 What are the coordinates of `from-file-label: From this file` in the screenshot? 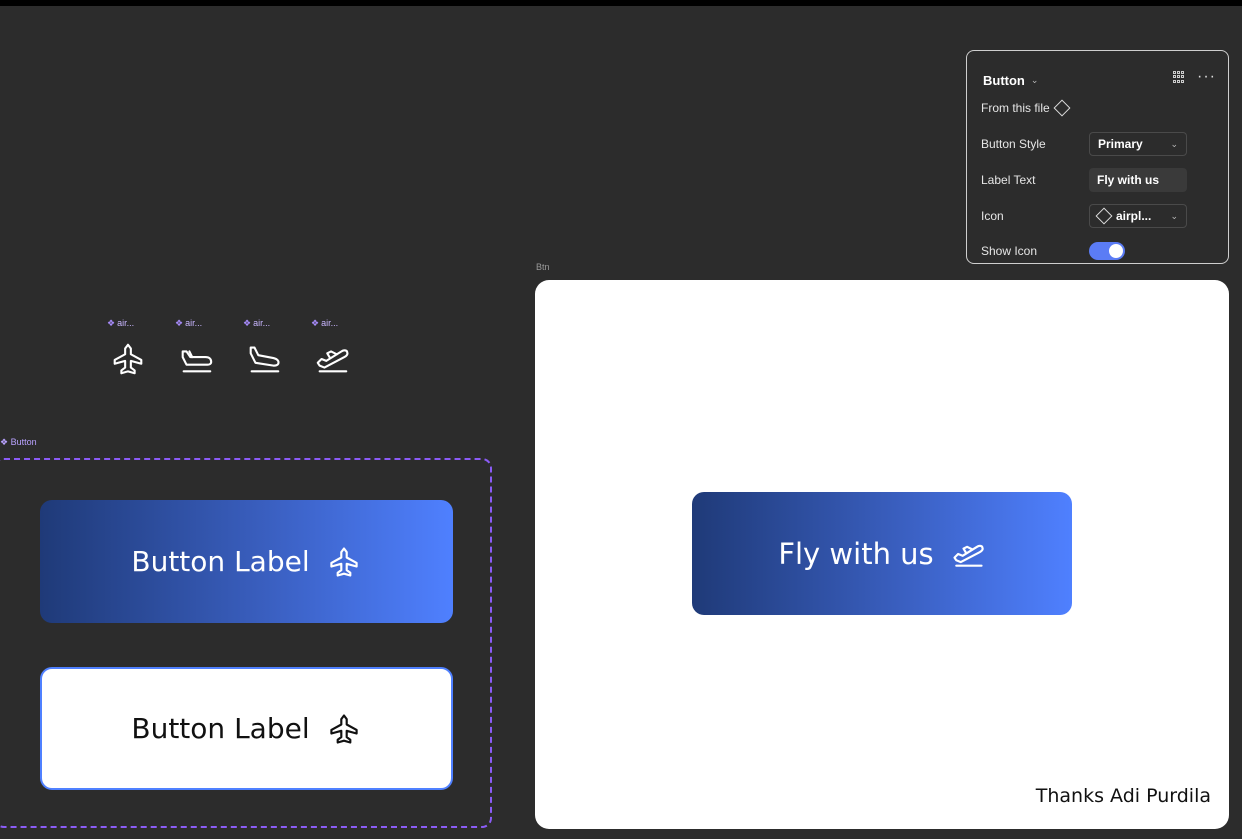 It's located at (1015, 108).